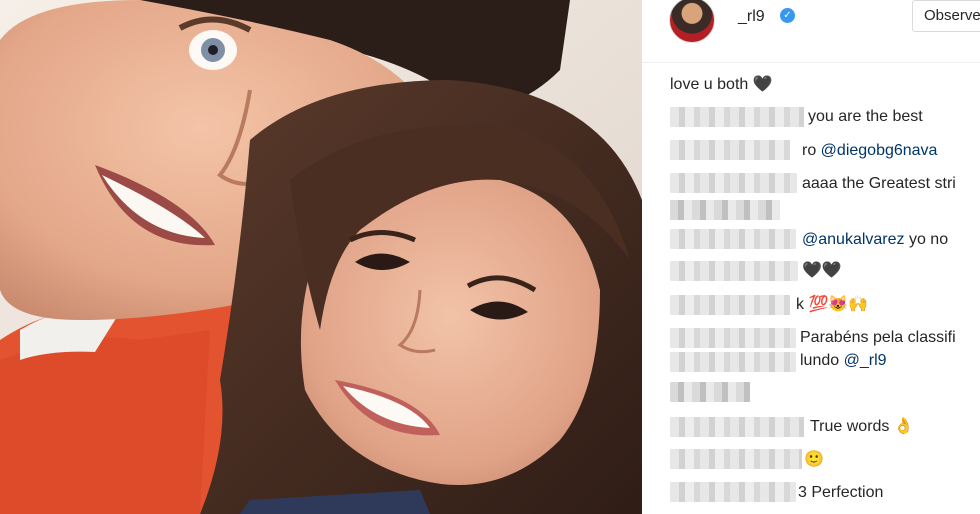  I want to click on comment-text: 🙂, so click(814, 459).